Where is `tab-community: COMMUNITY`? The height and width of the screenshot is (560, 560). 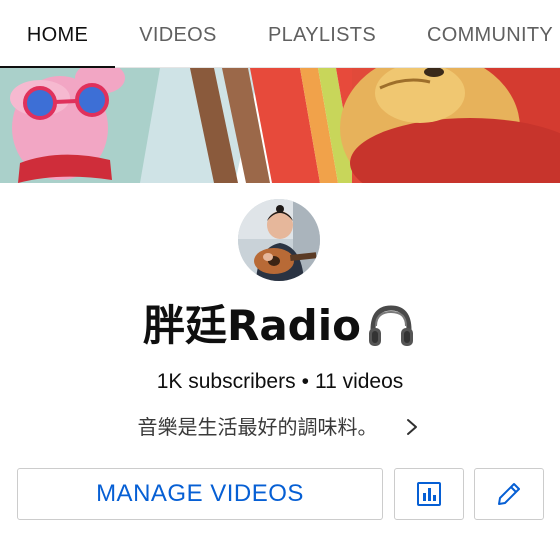 tab-community: COMMUNITY is located at coordinates (487, 34).